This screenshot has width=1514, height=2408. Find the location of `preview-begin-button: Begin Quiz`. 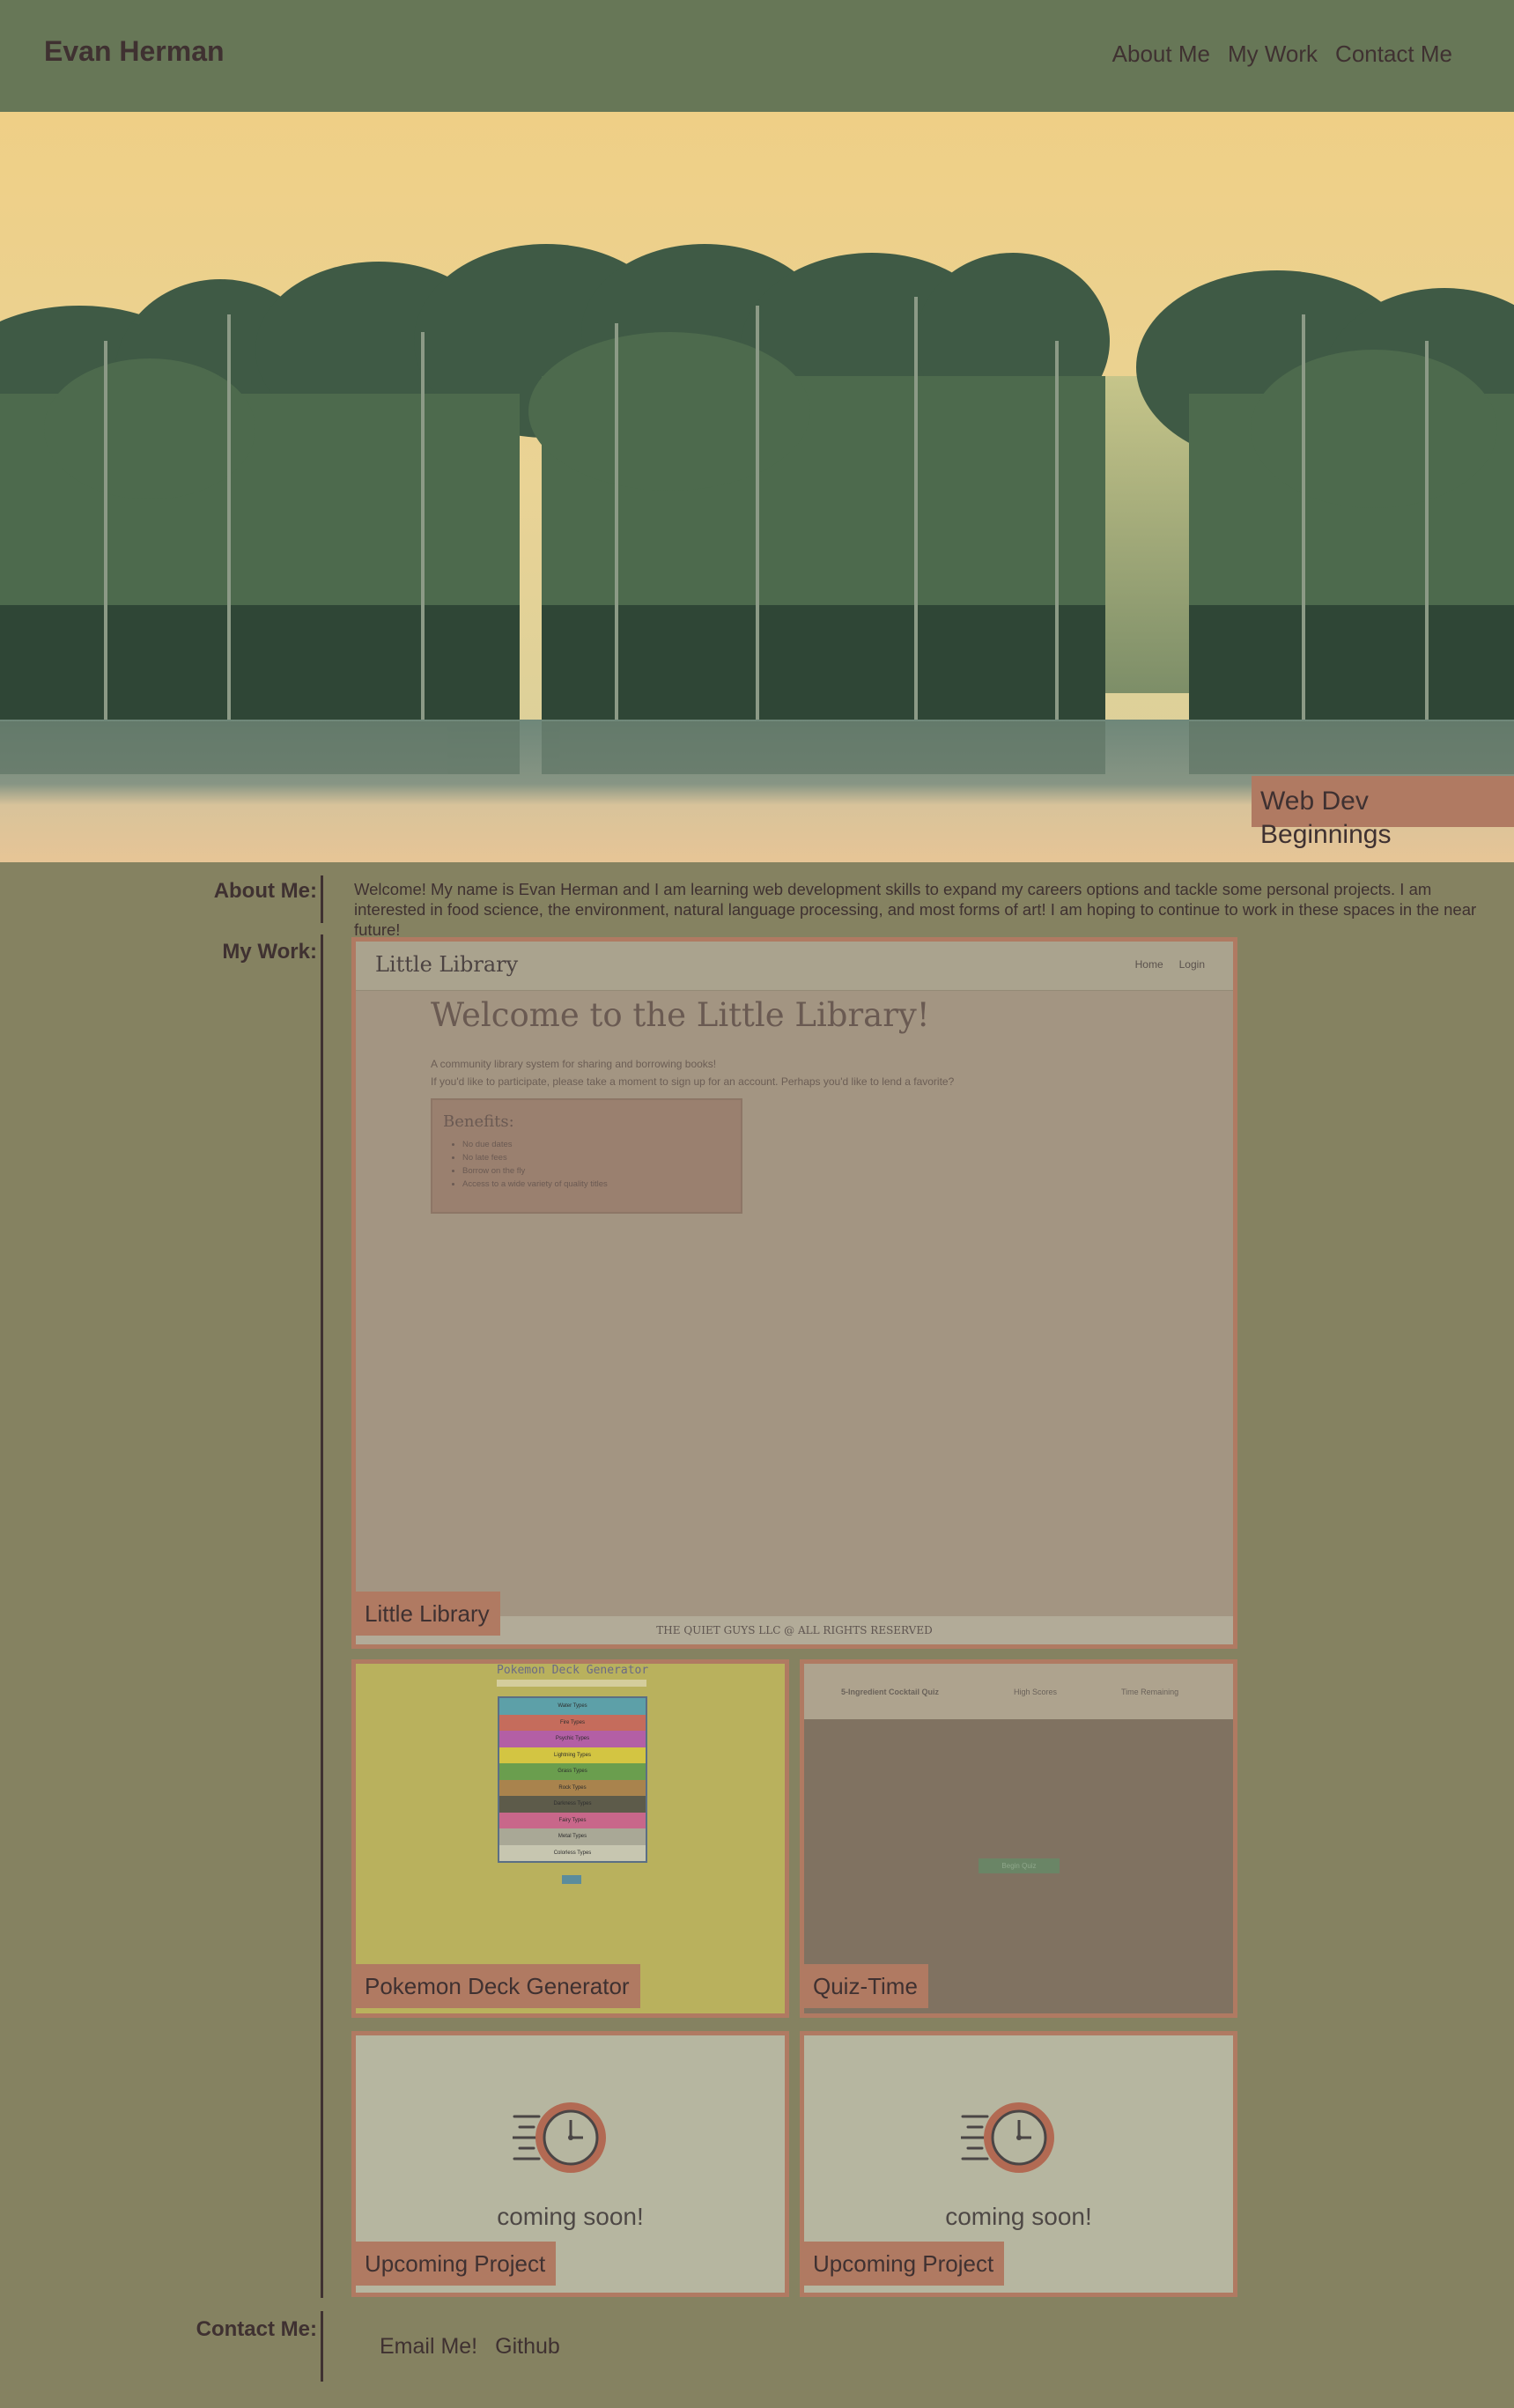

preview-begin-button: Begin Quiz is located at coordinates (1019, 1866).